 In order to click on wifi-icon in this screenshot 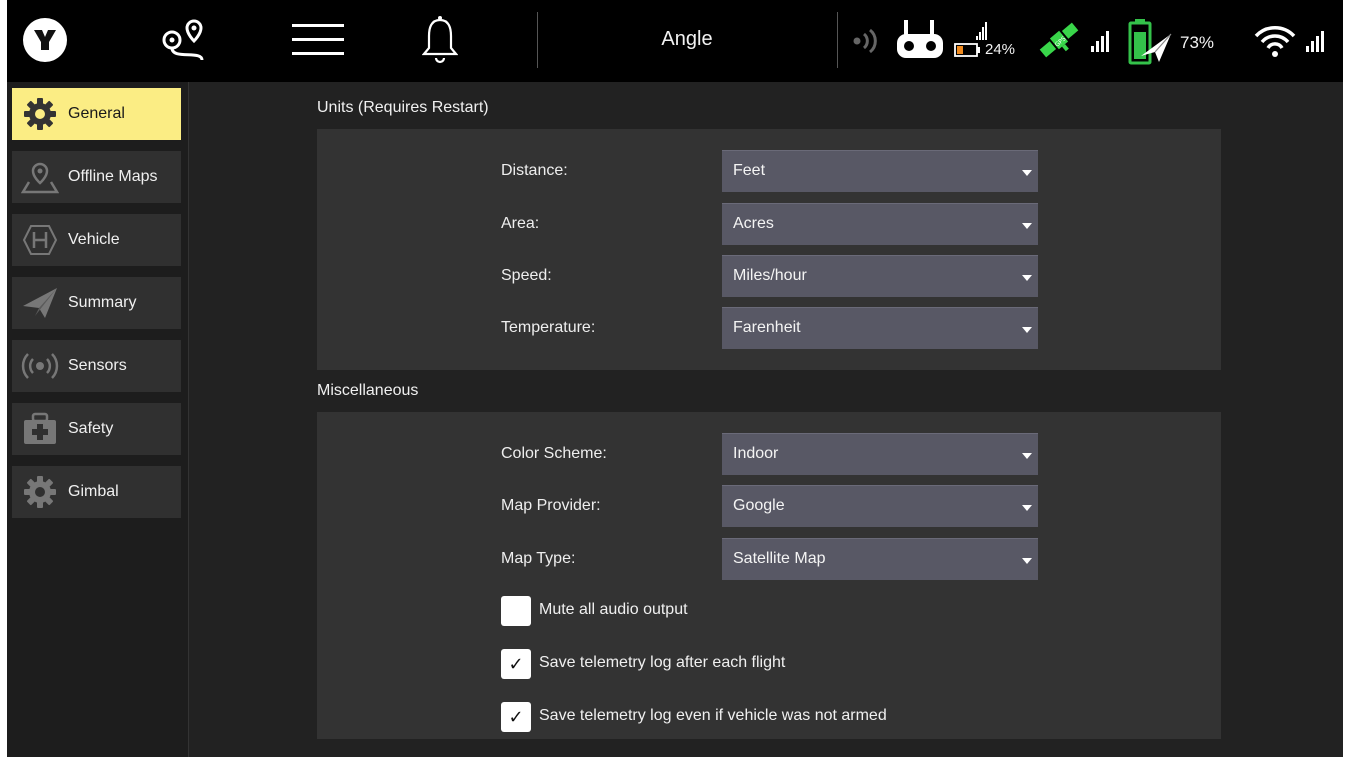, I will do `click(1293, 41)`.